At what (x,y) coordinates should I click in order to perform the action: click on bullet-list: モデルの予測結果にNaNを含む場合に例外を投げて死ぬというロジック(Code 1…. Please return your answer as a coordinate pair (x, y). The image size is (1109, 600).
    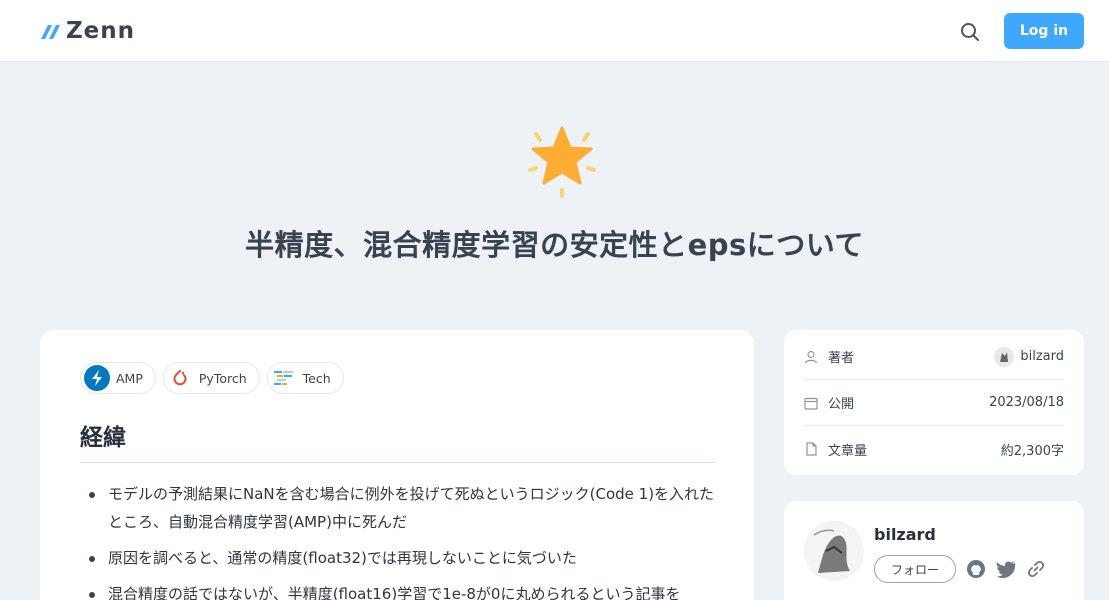
    Looking at the image, I should click on (400, 540).